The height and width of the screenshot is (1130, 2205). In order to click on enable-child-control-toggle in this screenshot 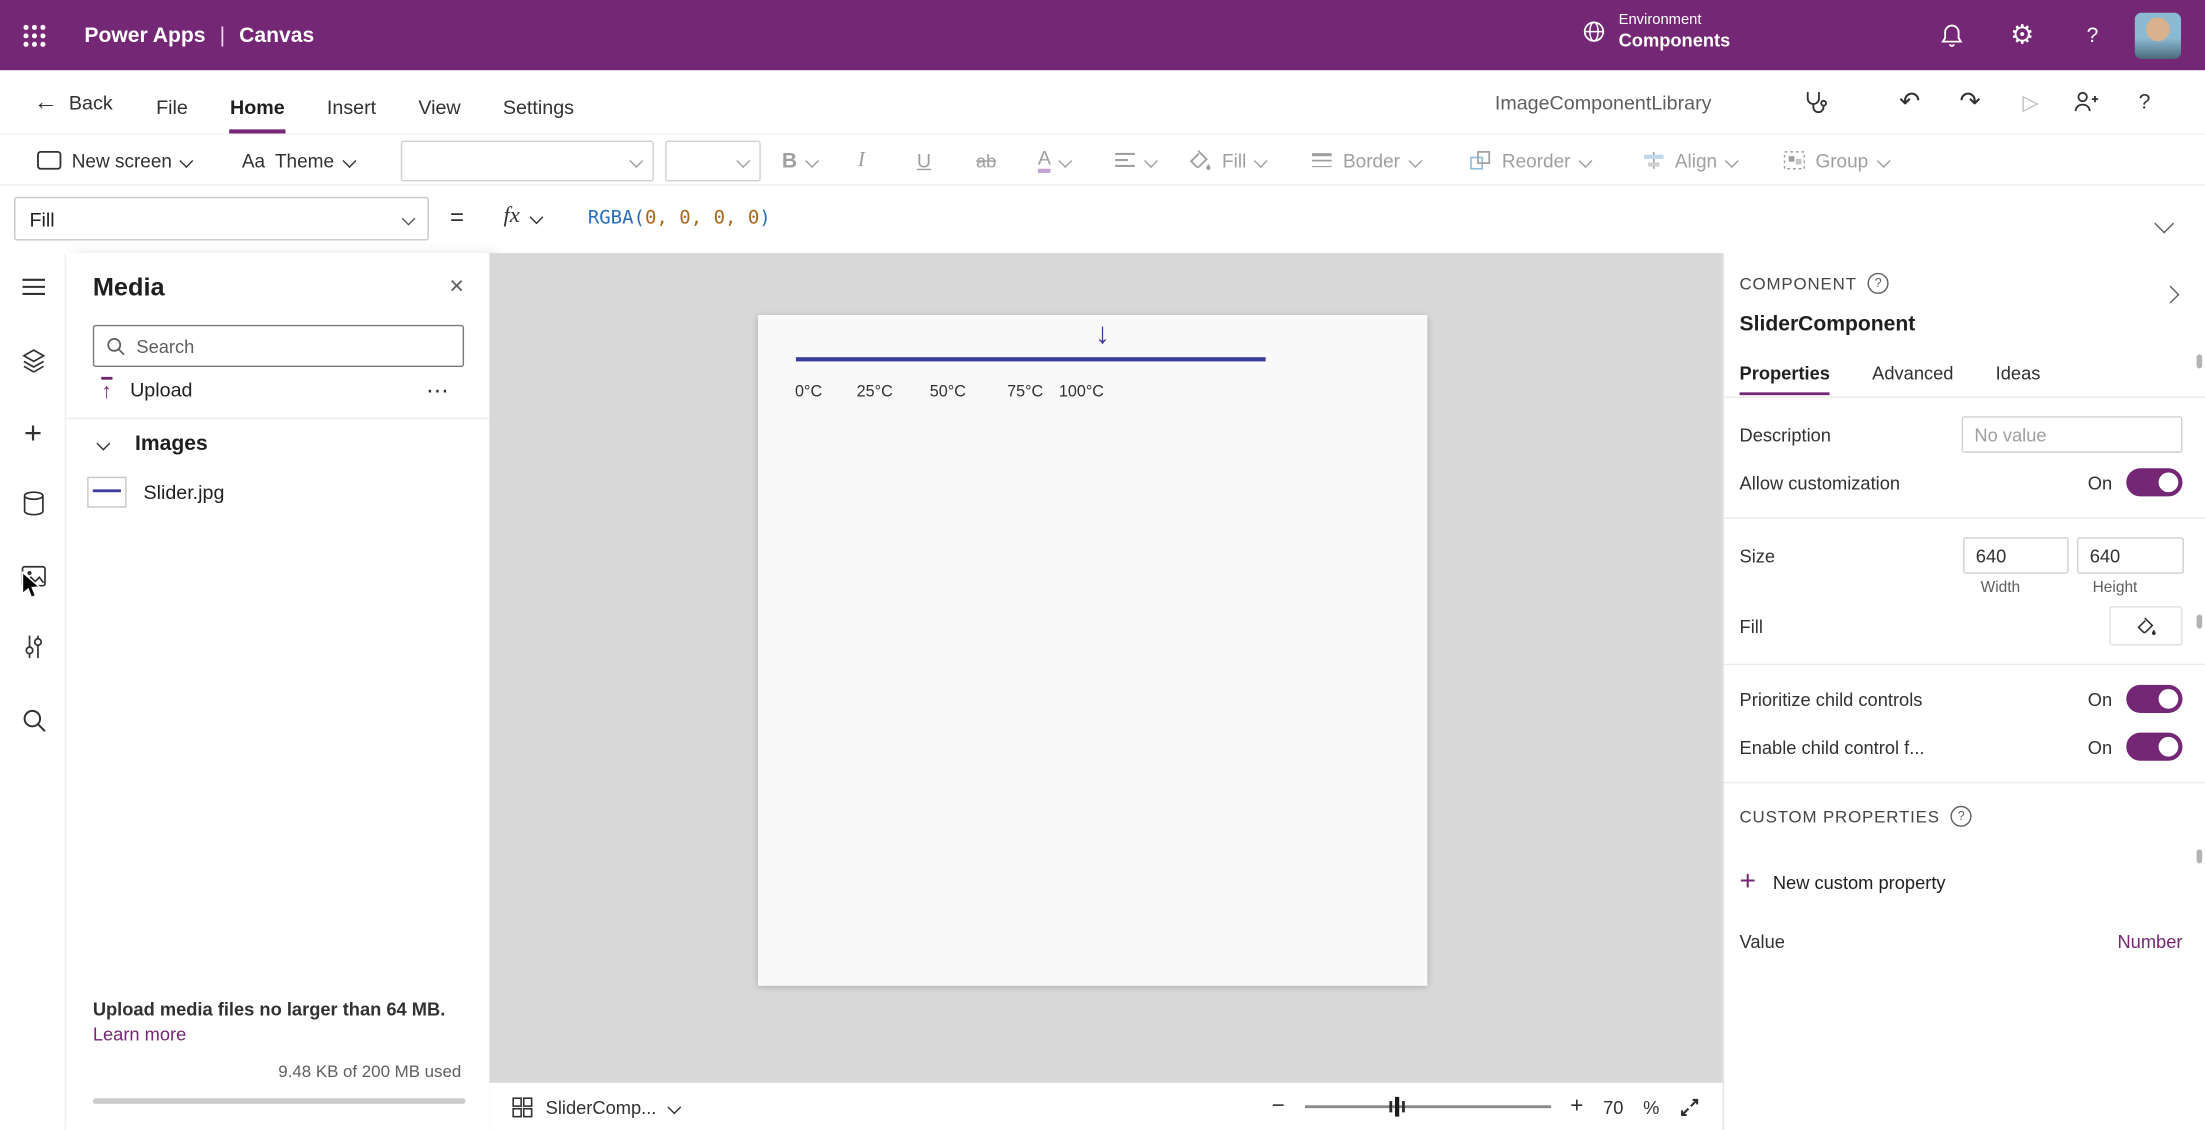, I will do `click(2154, 746)`.